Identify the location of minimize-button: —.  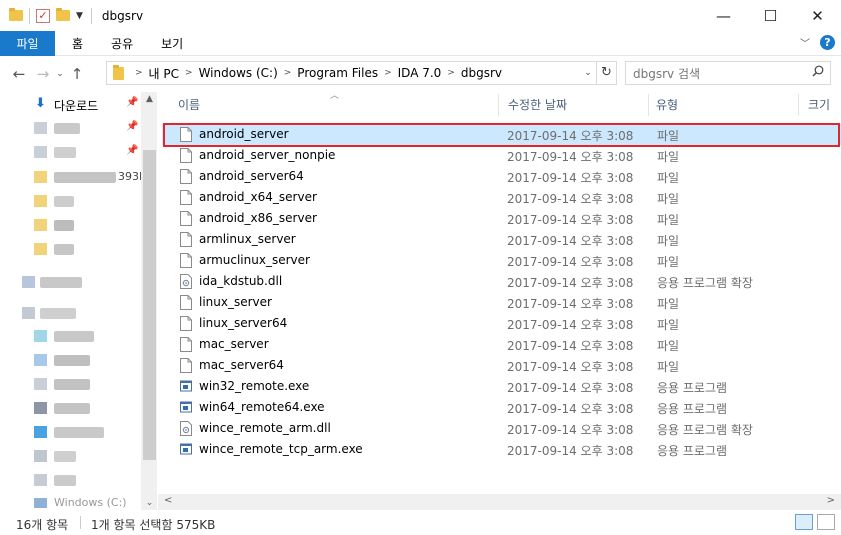
(723, 15).